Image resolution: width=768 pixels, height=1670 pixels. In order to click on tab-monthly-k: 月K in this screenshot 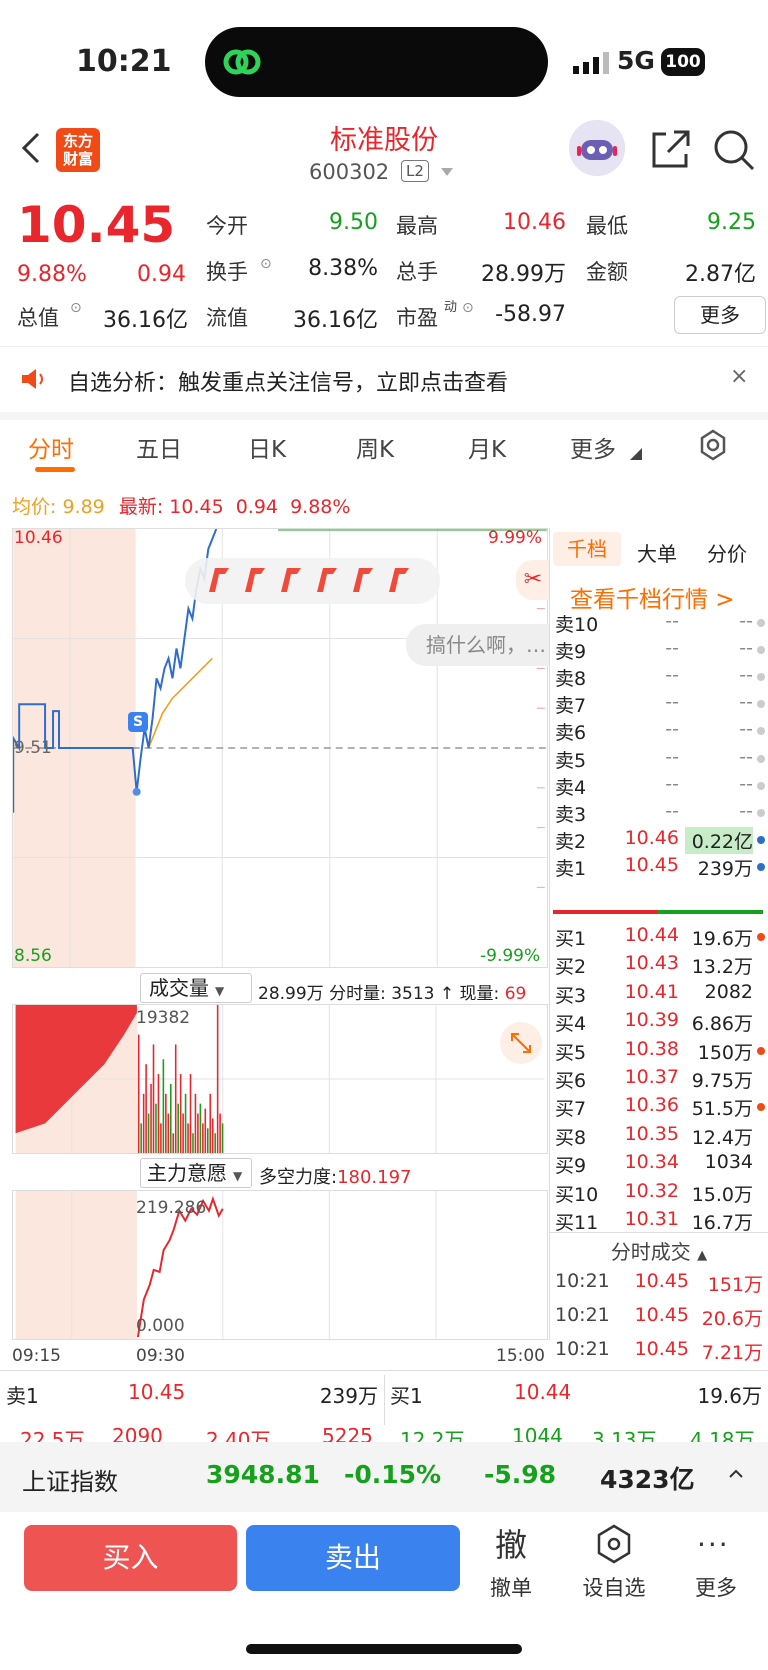, I will do `click(487, 447)`.